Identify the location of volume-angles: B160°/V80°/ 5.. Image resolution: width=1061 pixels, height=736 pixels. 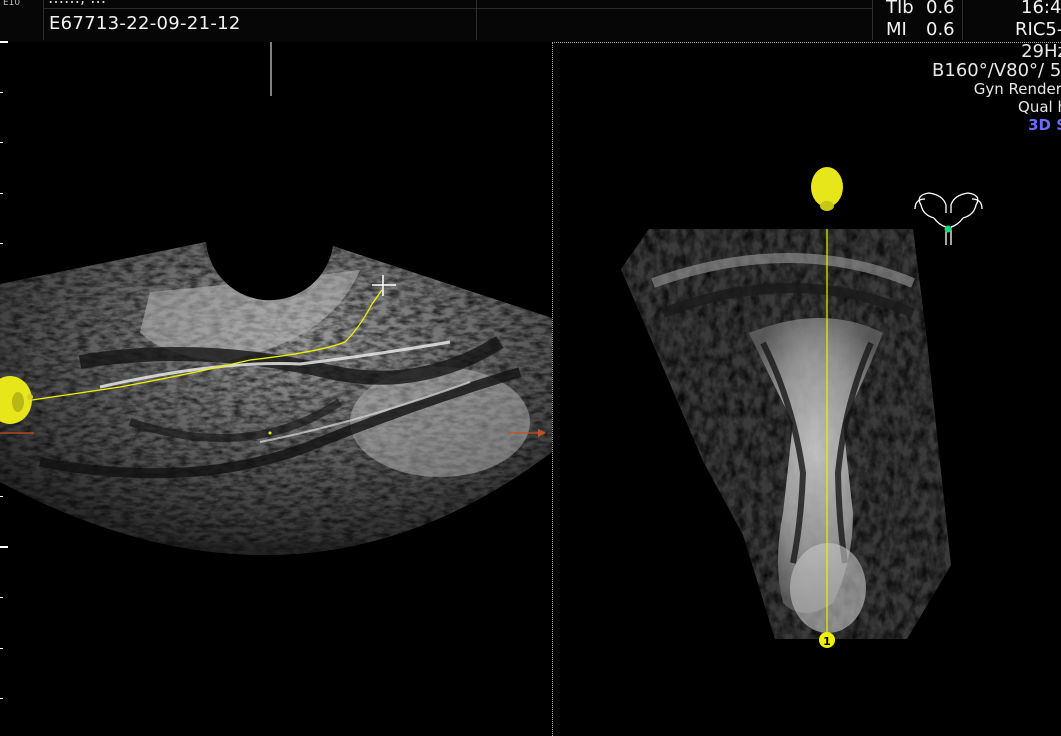
(996, 70).